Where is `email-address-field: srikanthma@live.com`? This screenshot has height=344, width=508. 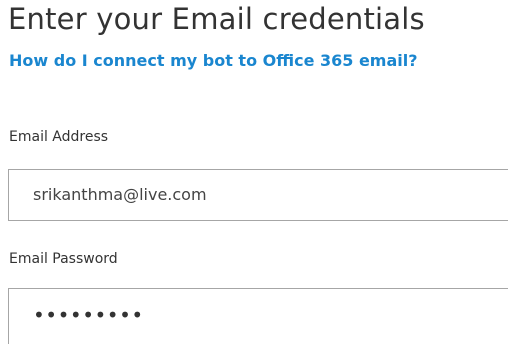 email-address-field: srikanthma@live.com is located at coordinates (258, 195).